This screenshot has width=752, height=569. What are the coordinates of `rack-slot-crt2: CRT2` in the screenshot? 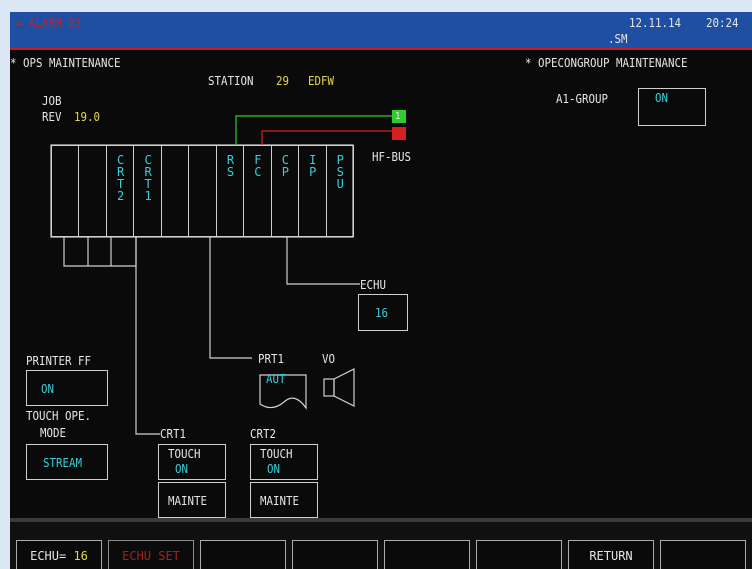 It's located at (120, 191).